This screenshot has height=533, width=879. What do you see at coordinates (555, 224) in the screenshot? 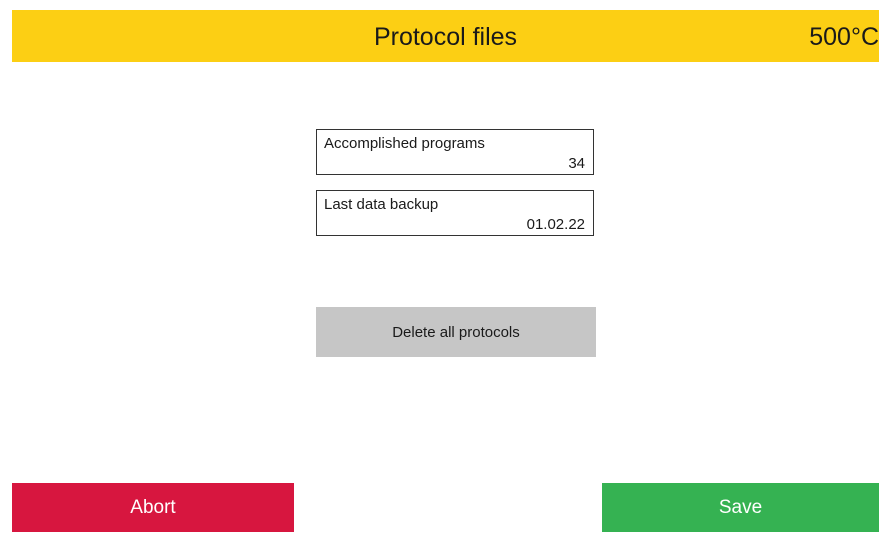
I see `last-data-backup-value: 01.02.22` at bounding box center [555, 224].